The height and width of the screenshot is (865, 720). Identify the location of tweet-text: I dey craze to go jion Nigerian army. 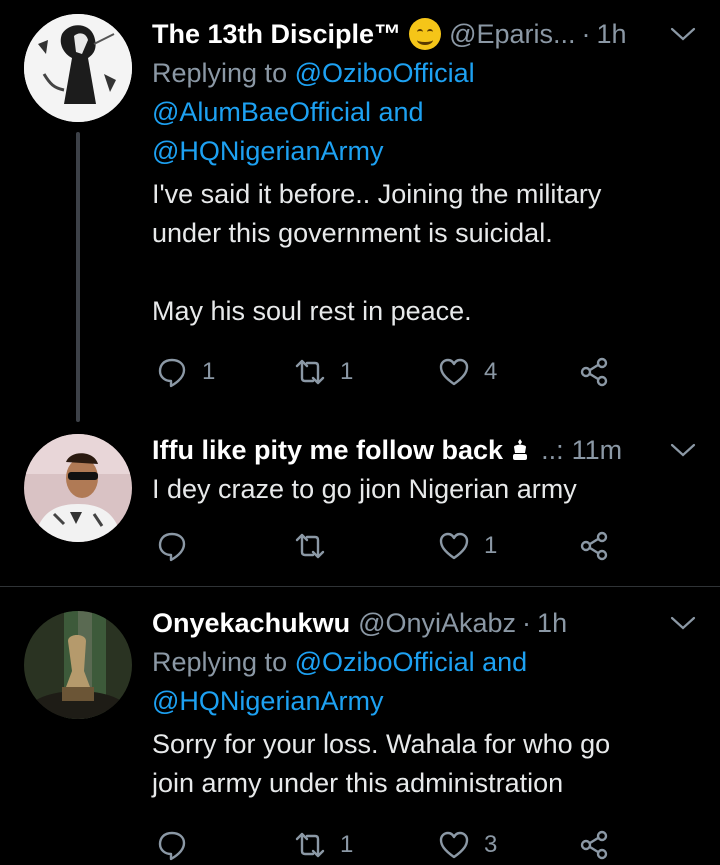
(424, 489).